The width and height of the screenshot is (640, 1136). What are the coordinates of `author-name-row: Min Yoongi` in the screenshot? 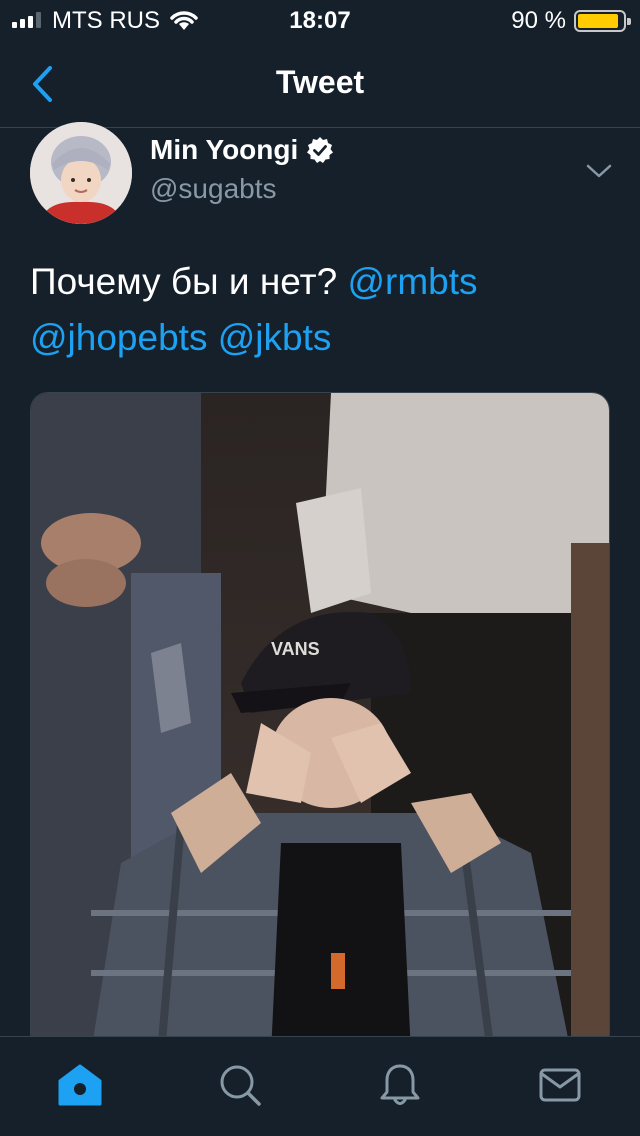 It's located at (242, 150).